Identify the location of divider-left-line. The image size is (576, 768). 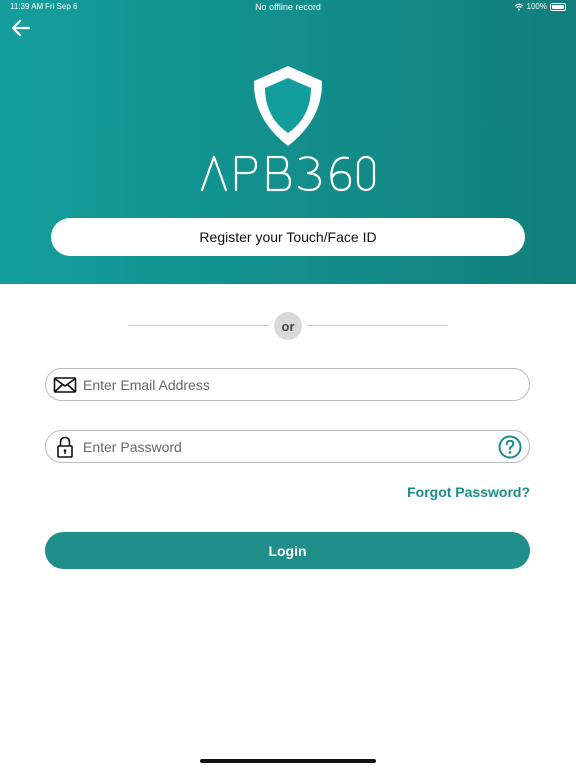
(198, 325).